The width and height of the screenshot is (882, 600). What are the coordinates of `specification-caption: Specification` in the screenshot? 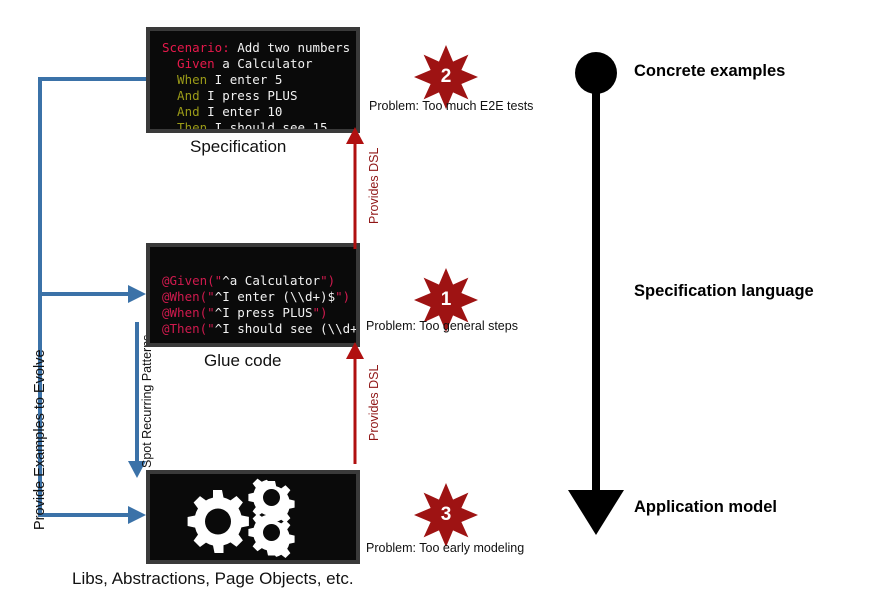 It's located at (238, 146).